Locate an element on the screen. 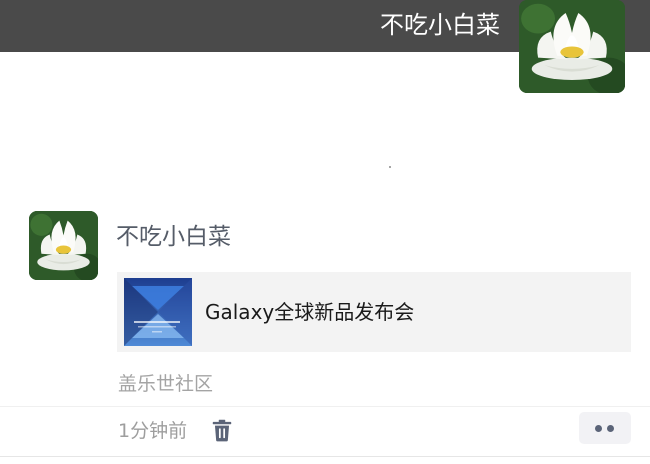  link-thumbnail is located at coordinates (158, 312).